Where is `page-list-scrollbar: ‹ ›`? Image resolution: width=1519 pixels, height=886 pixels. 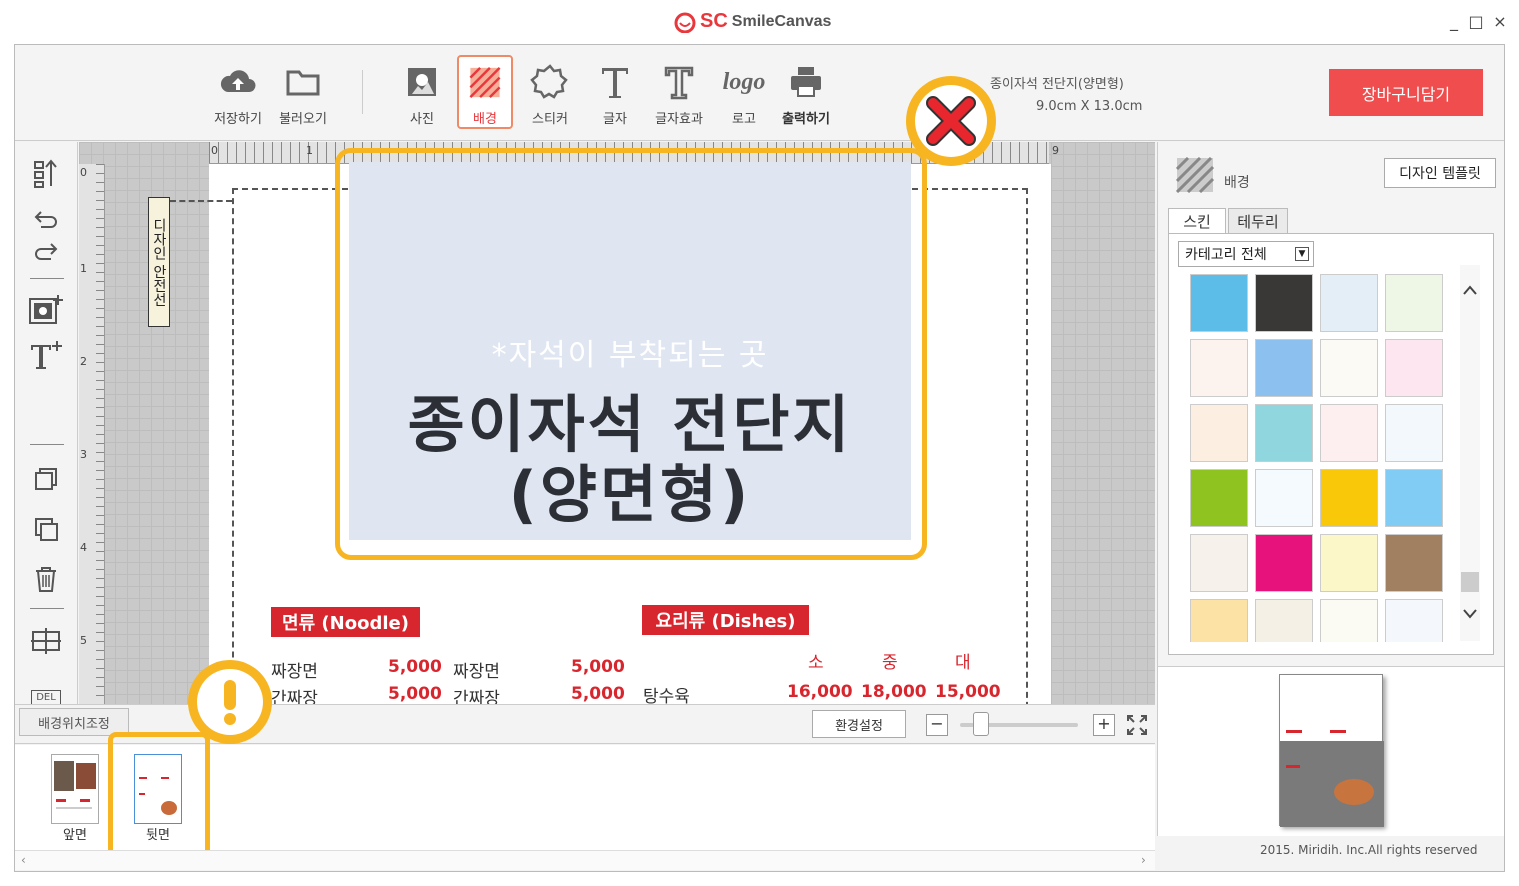 page-list-scrollbar: ‹ › is located at coordinates (585, 860).